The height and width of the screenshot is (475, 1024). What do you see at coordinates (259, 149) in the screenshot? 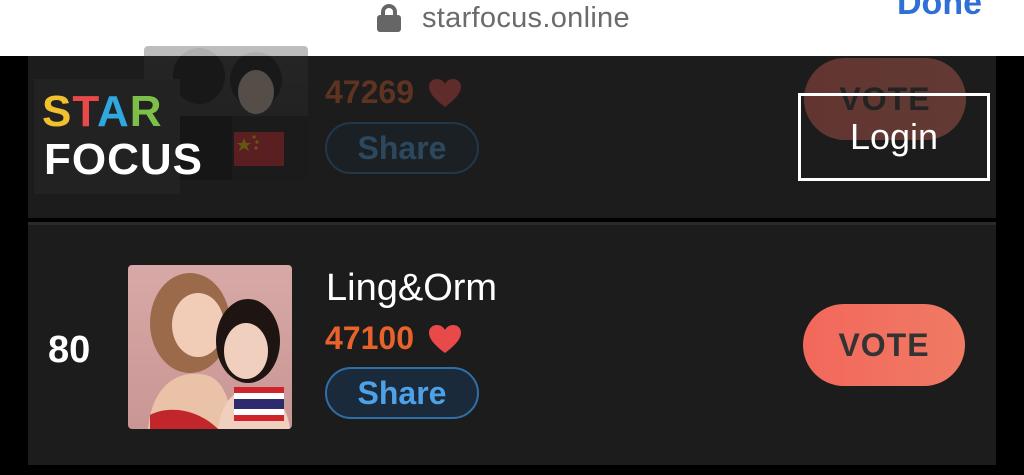
I see `china-flag-icon` at bounding box center [259, 149].